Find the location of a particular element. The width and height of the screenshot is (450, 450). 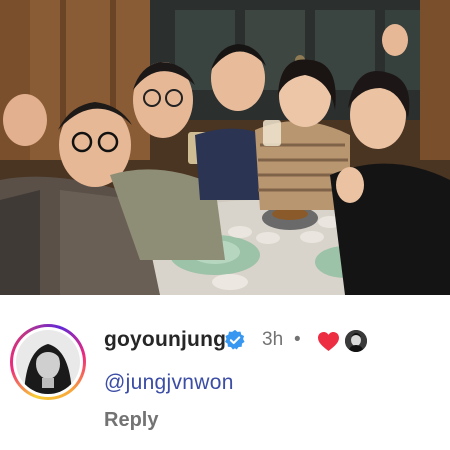

profile-avatar is located at coordinates (48, 362).